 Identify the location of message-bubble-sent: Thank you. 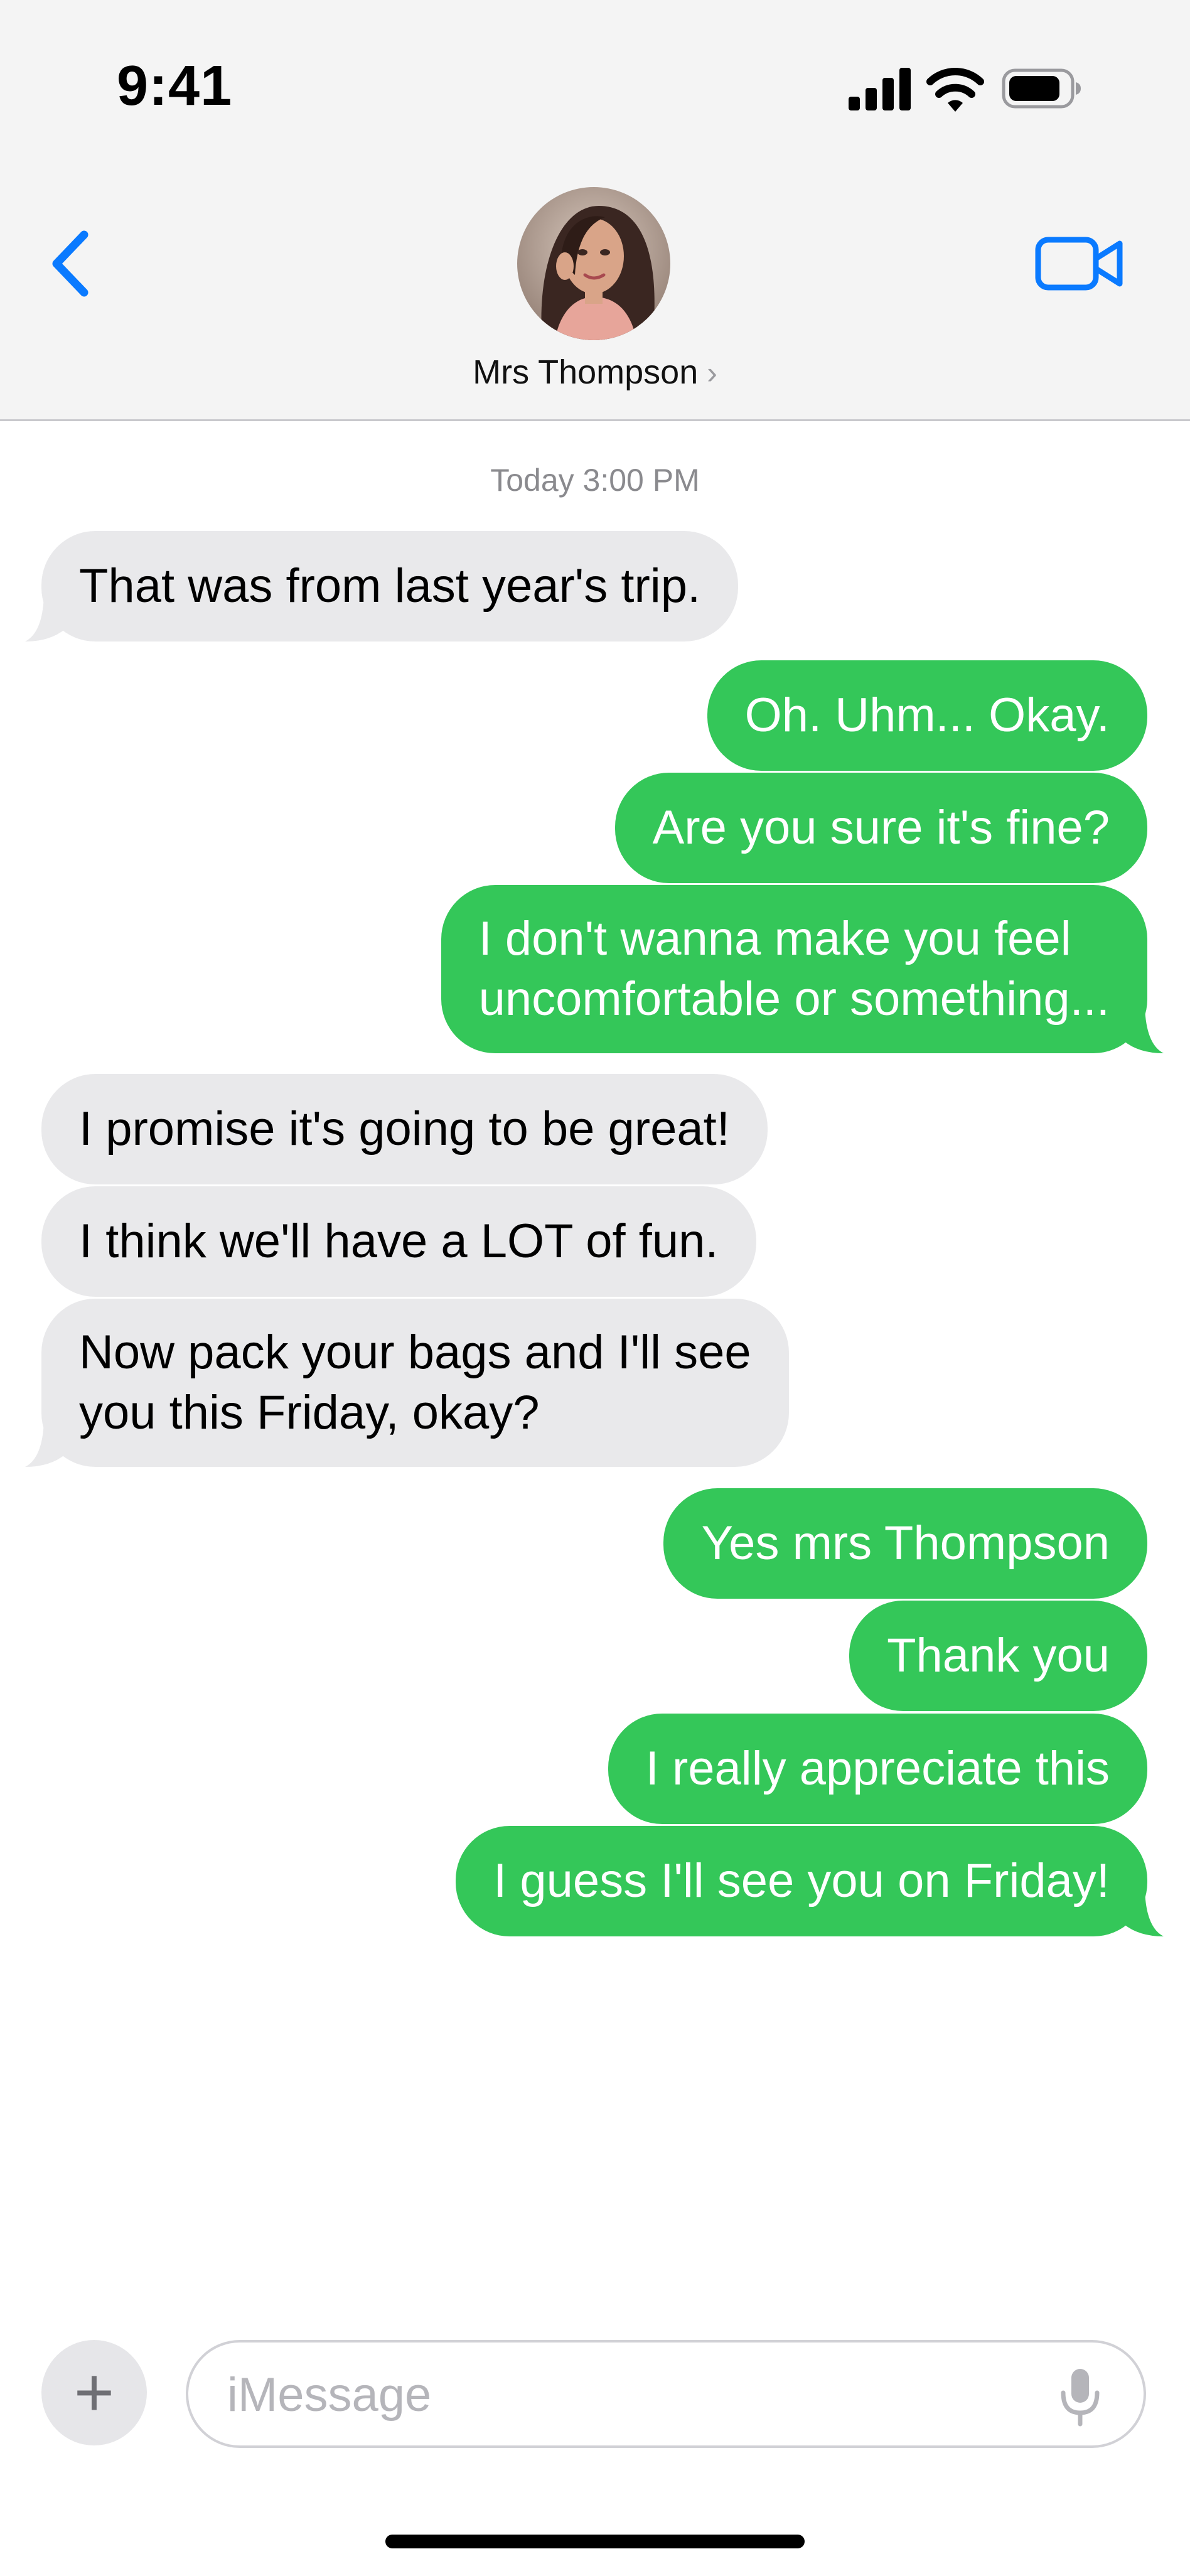
(998, 1656).